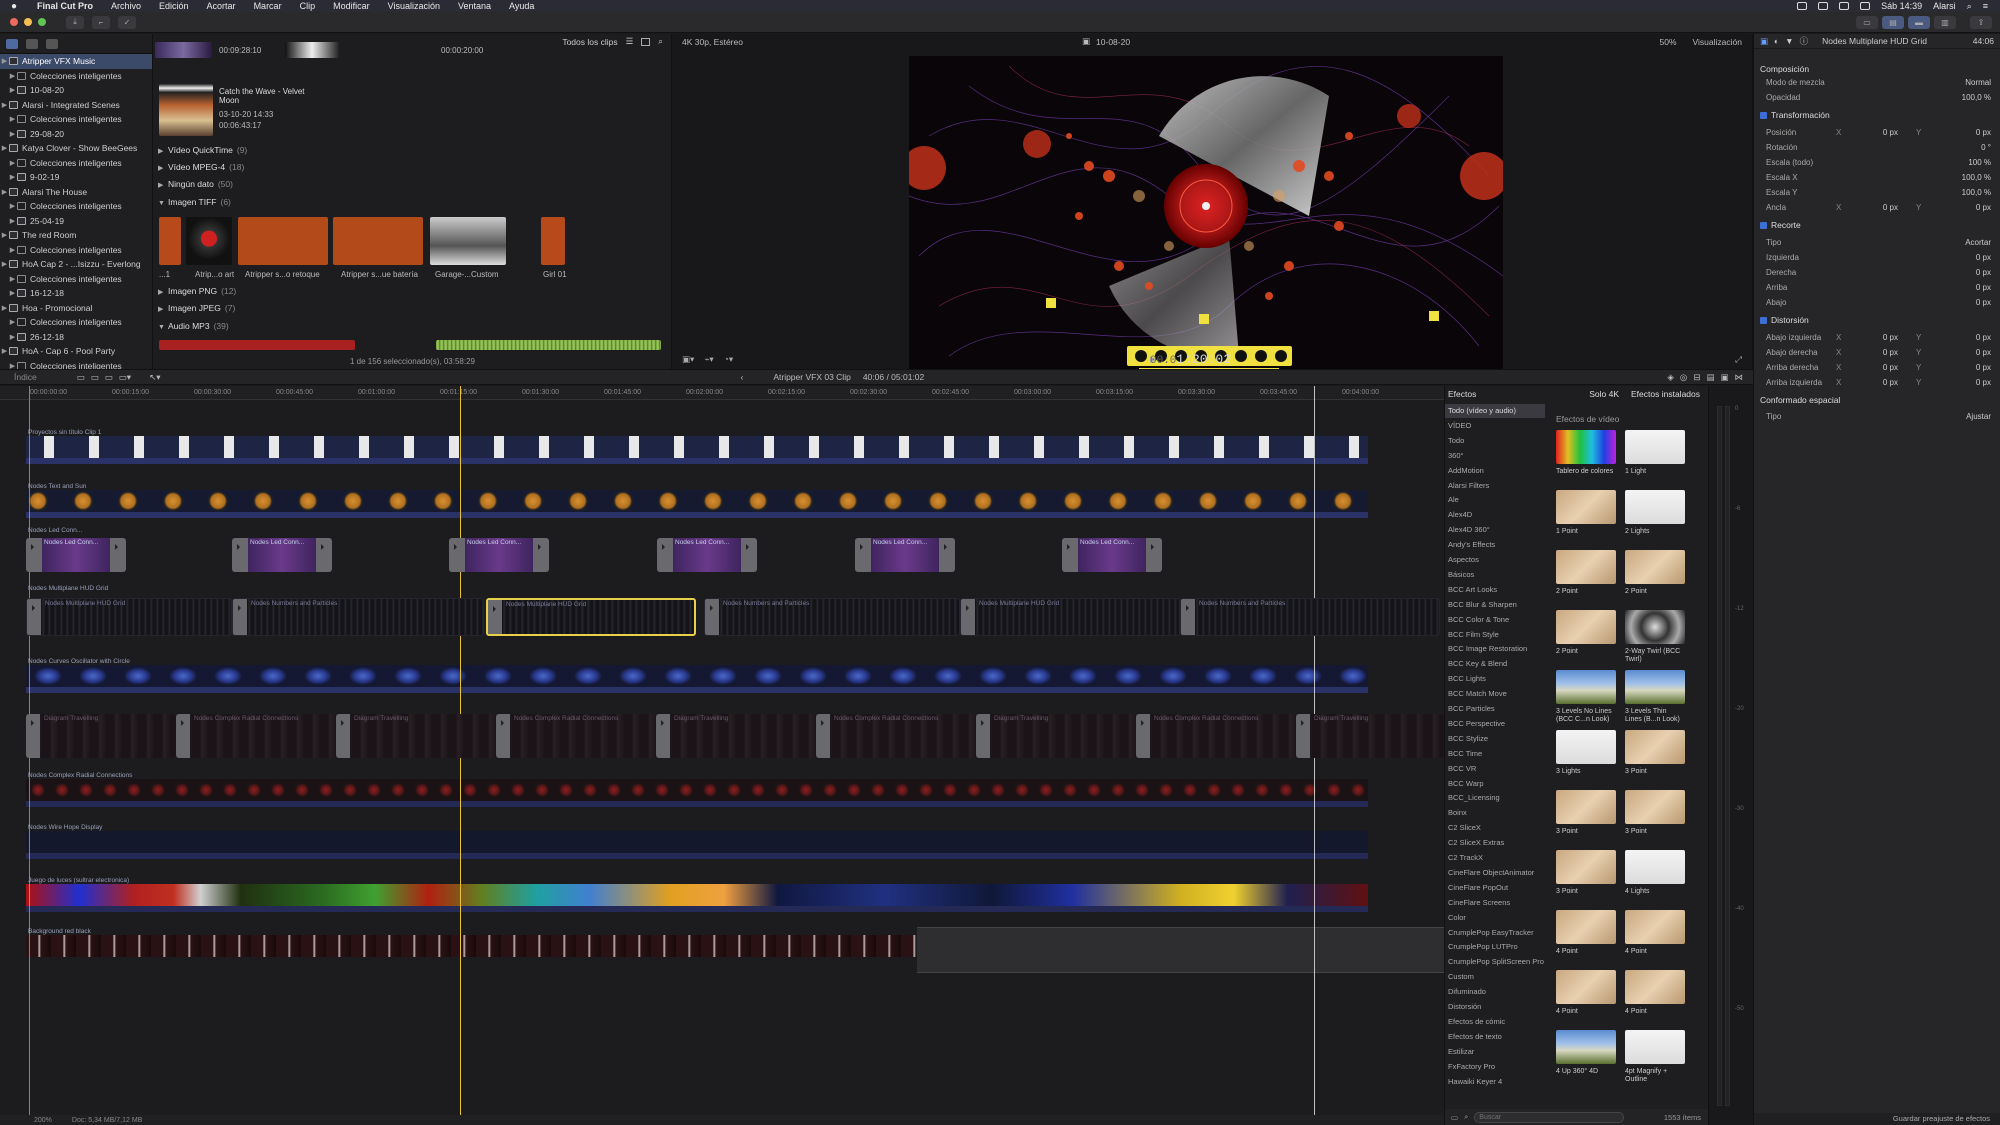 Image resolution: width=2000 pixels, height=1125 pixels. I want to click on effects-category-item: 360°, so click(1495, 456).